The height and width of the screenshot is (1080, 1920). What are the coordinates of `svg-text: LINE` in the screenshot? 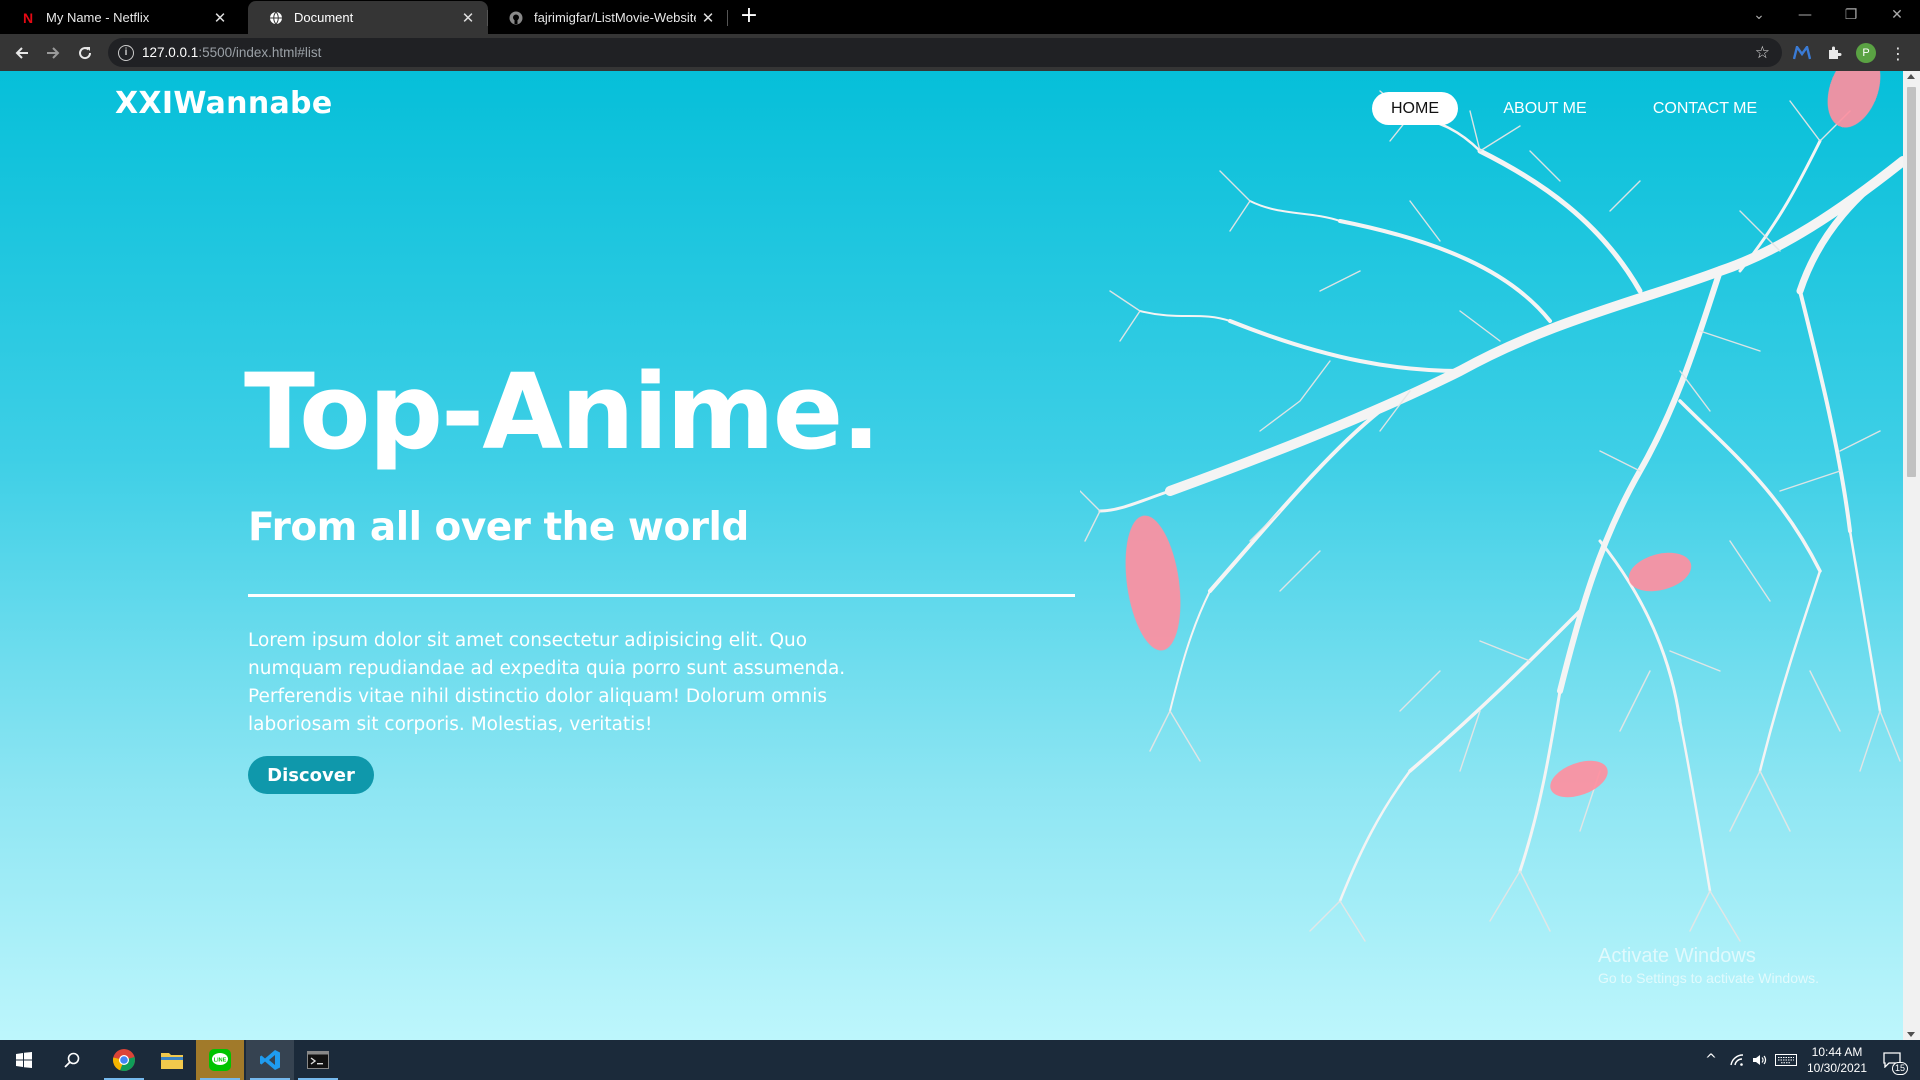 It's located at (220, 1061).